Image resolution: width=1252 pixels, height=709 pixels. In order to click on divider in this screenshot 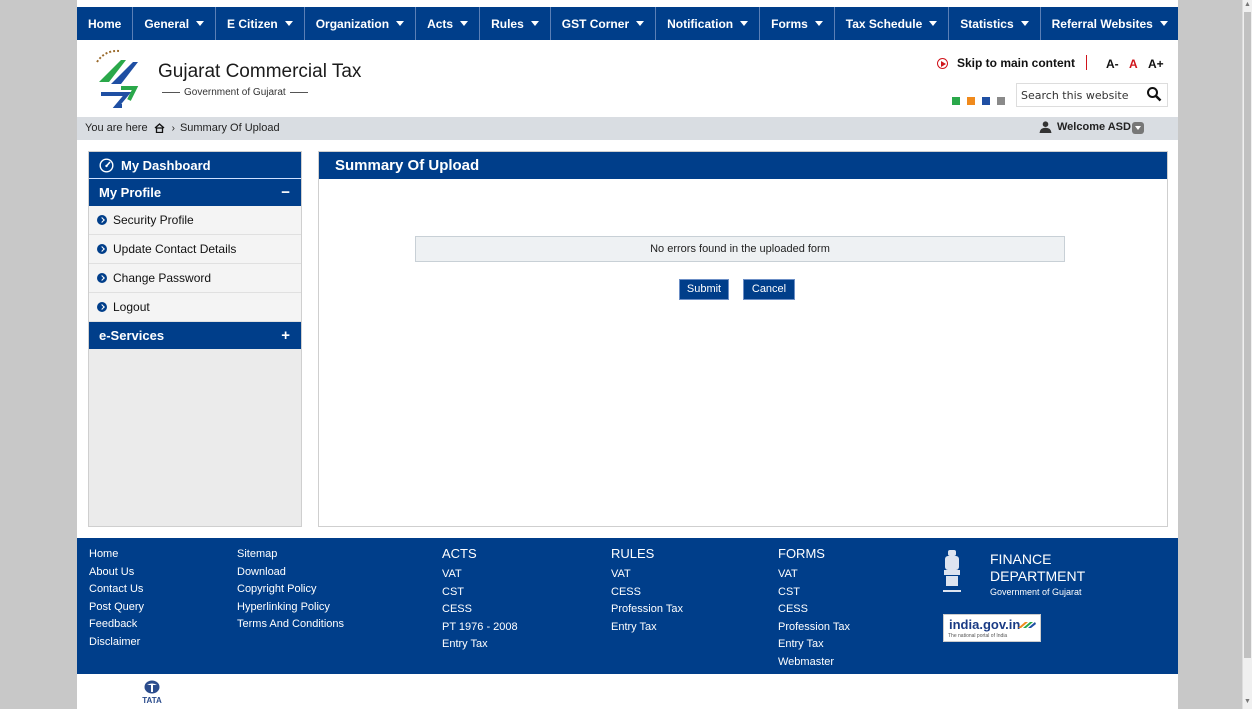, I will do `click(1086, 62)`.